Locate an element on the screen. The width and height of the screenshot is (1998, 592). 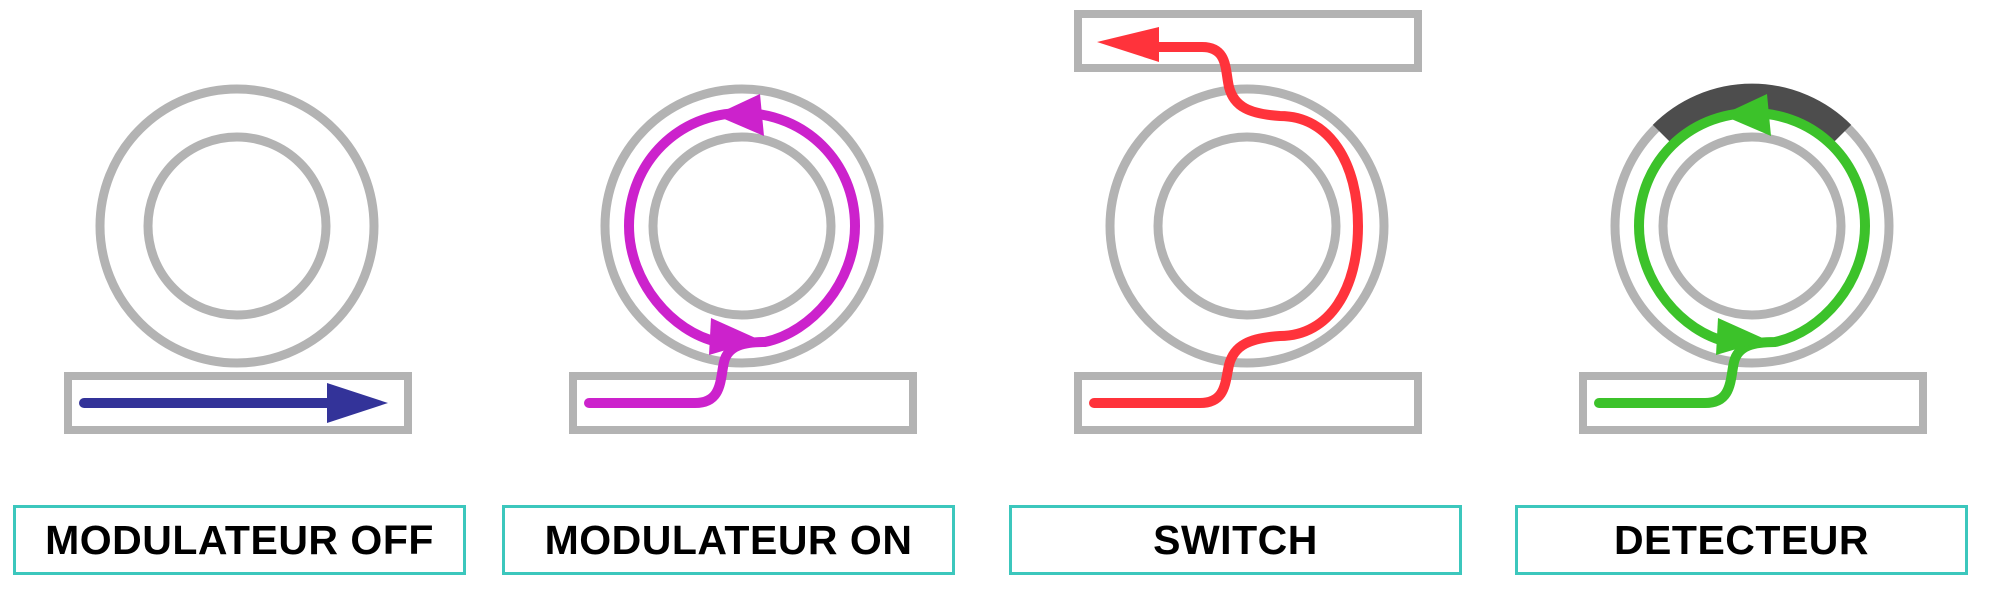
label-modulateur-off: MODULATEUR OFF is located at coordinates (239, 540).